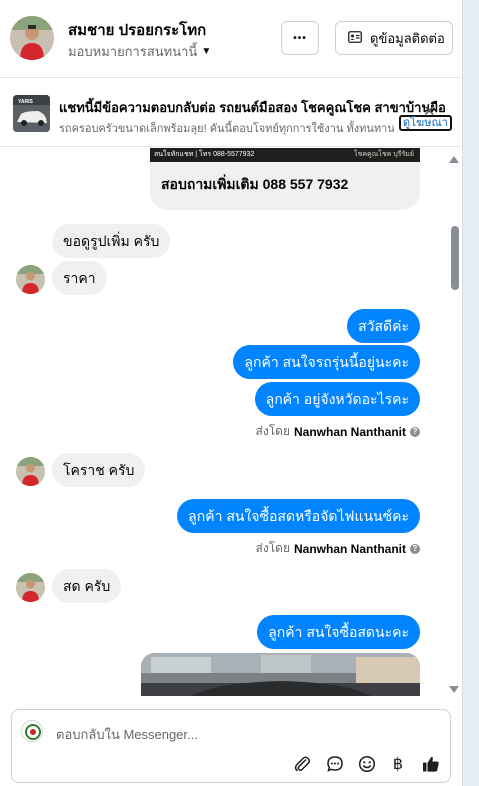  Describe the element at coordinates (454, 689) in the screenshot. I see `scroll-down-arrow` at that location.